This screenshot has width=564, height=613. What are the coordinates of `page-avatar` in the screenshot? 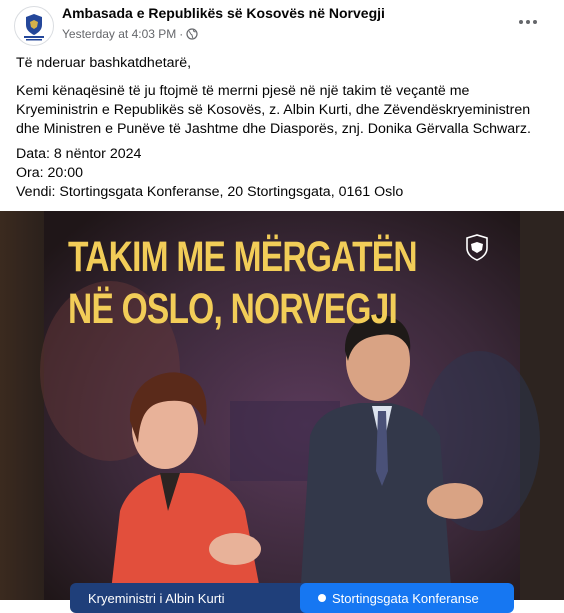 It's located at (34, 26).